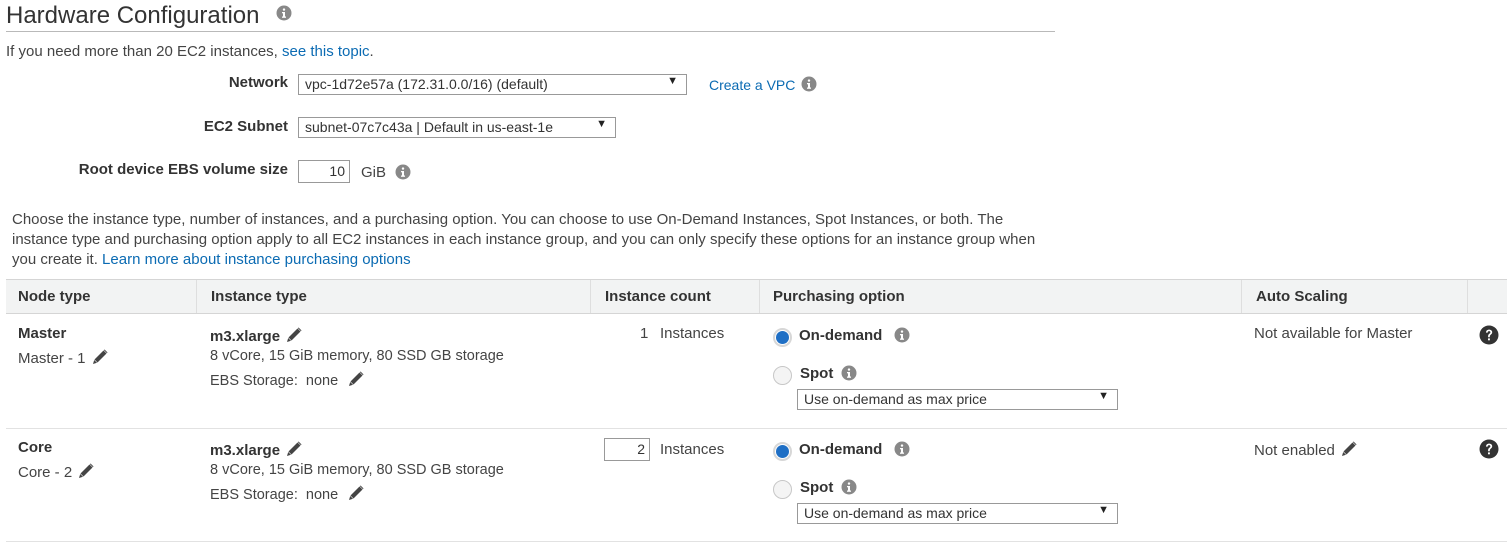 This screenshot has width=1512, height=543. What do you see at coordinates (644, 333) in the screenshot?
I see `instance-count-value: 1` at bounding box center [644, 333].